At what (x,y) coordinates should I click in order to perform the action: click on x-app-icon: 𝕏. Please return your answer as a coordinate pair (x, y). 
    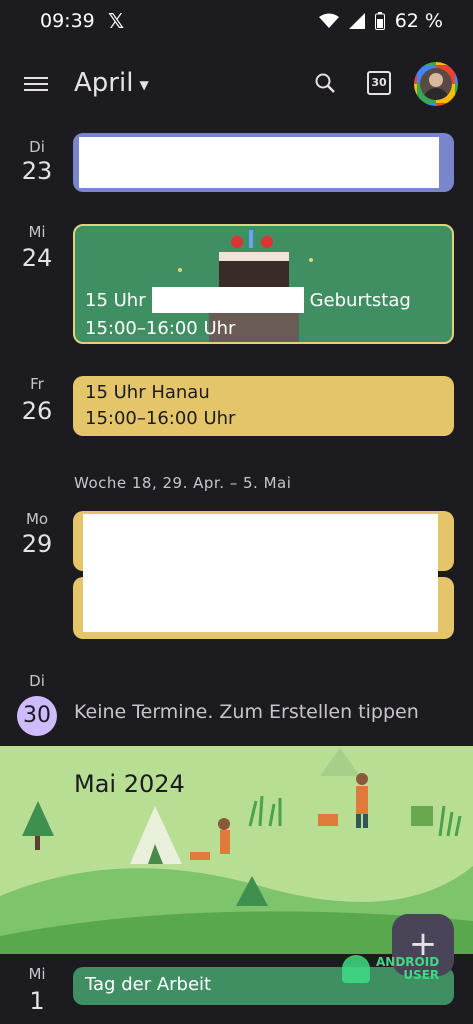
    Looking at the image, I should click on (116, 21).